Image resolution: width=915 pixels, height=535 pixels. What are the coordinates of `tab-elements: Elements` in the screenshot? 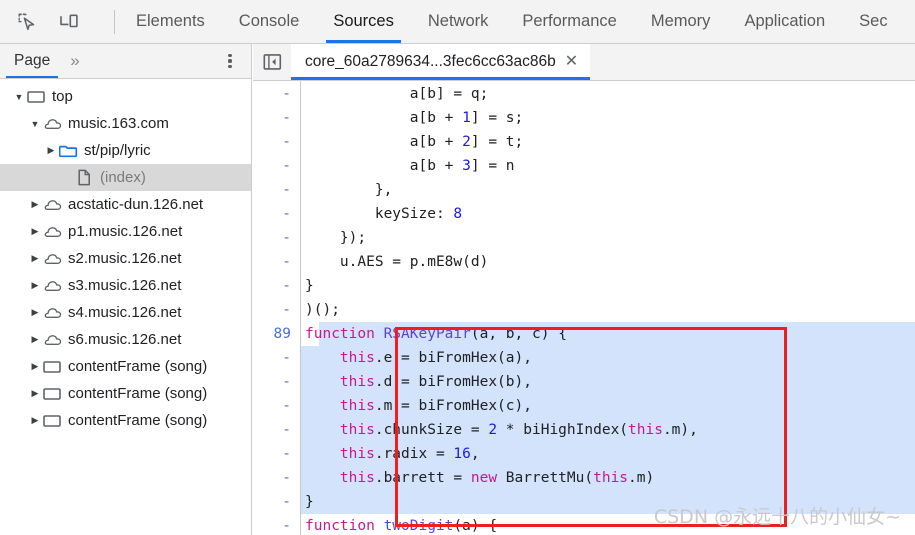 It's located at (170, 21).